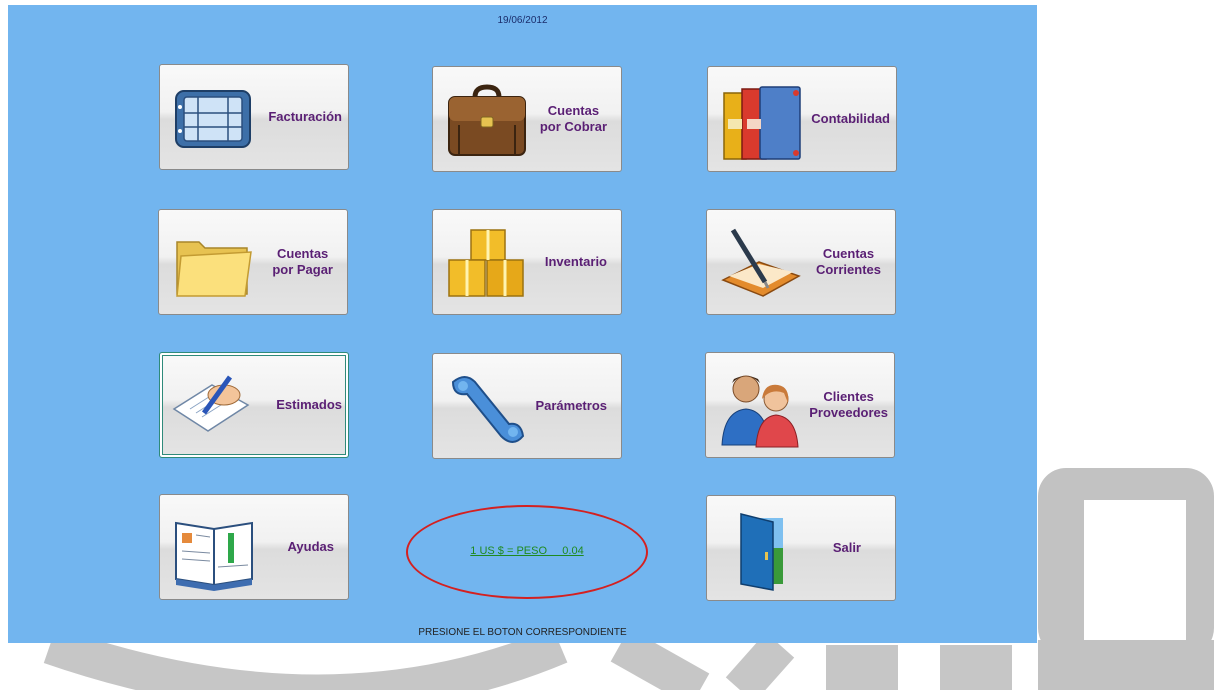  What do you see at coordinates (253, 262) in the screenshot?
I see `cuentas-por-pagar-button: Cuentas por Pagar` at bounding box center [253, 262].